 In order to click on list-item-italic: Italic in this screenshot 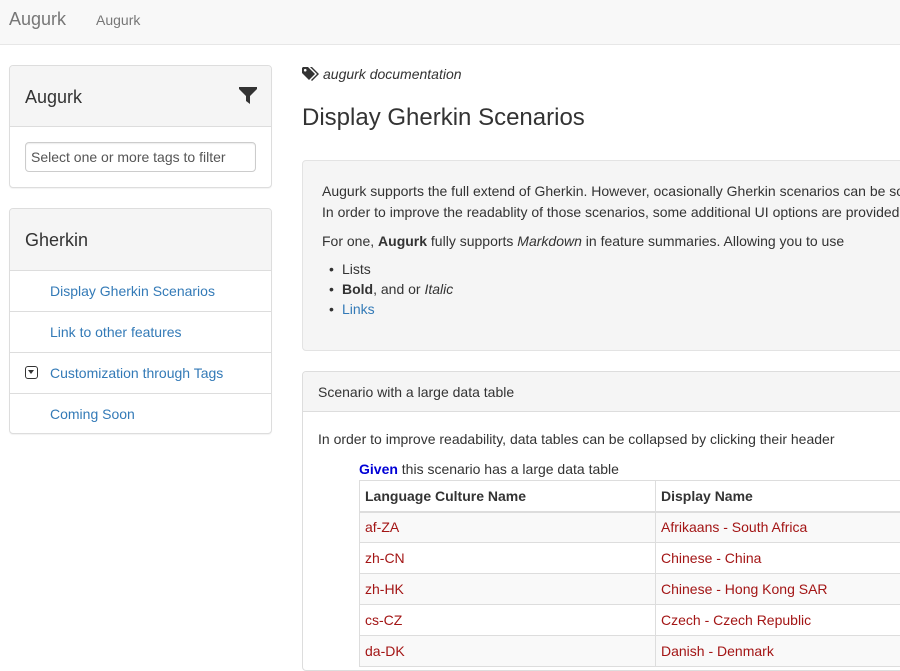, I will do `click(438, 289)`.